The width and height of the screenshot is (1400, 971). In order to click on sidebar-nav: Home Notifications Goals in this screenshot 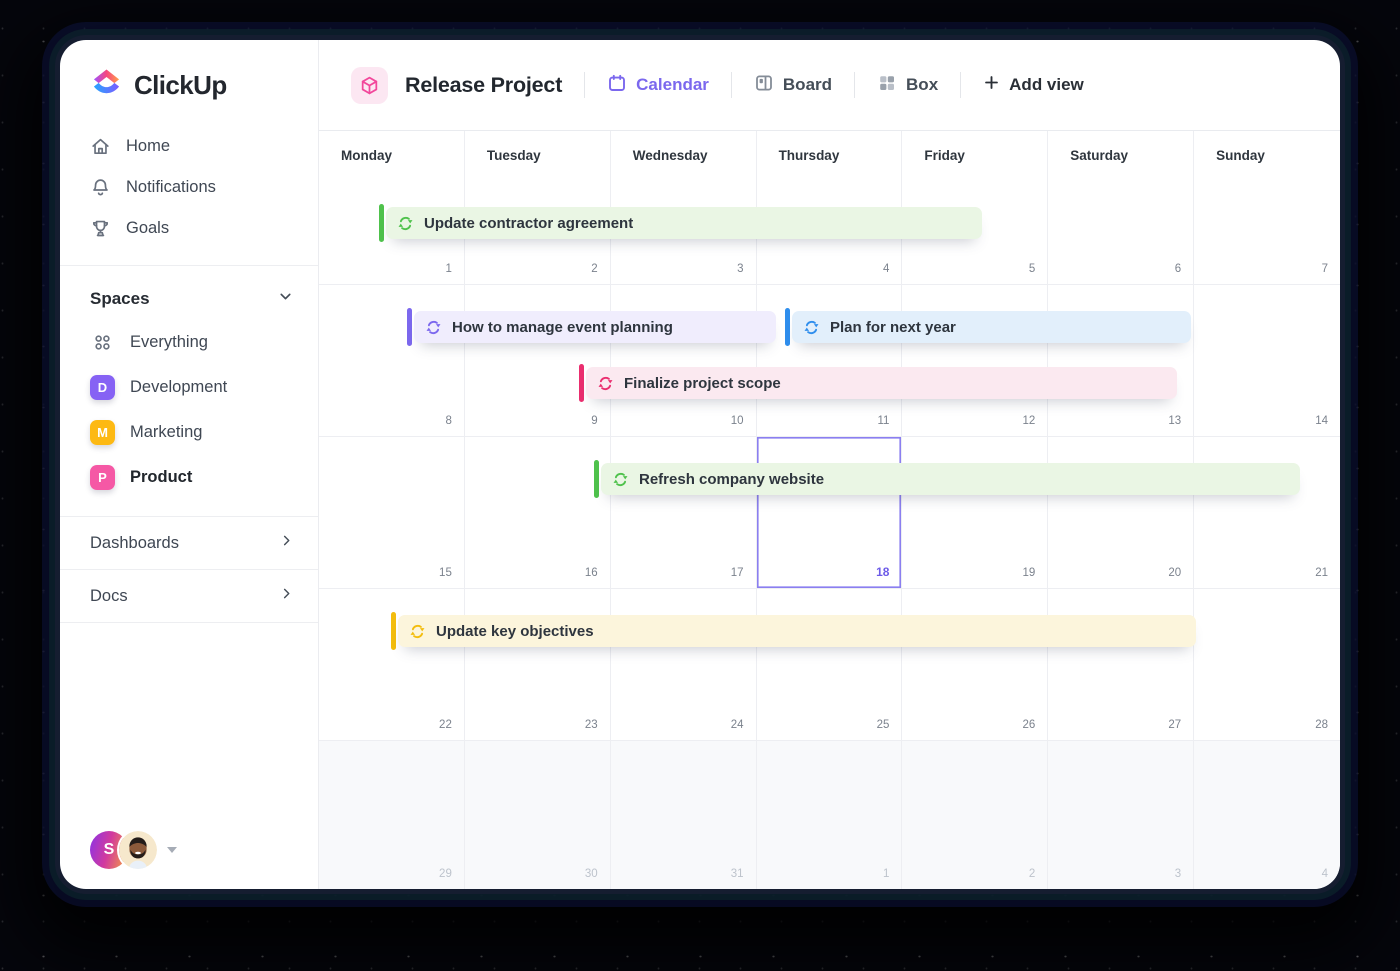, I will do `click(189, 187)`.